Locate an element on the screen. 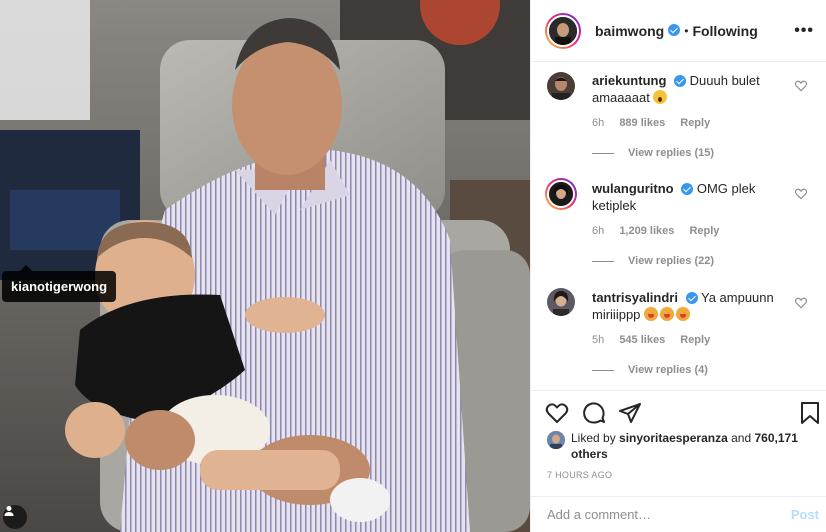 This screenshot has height=532, width=826. view-replies-button: View replies (15) is located at coordinates (653, 153).